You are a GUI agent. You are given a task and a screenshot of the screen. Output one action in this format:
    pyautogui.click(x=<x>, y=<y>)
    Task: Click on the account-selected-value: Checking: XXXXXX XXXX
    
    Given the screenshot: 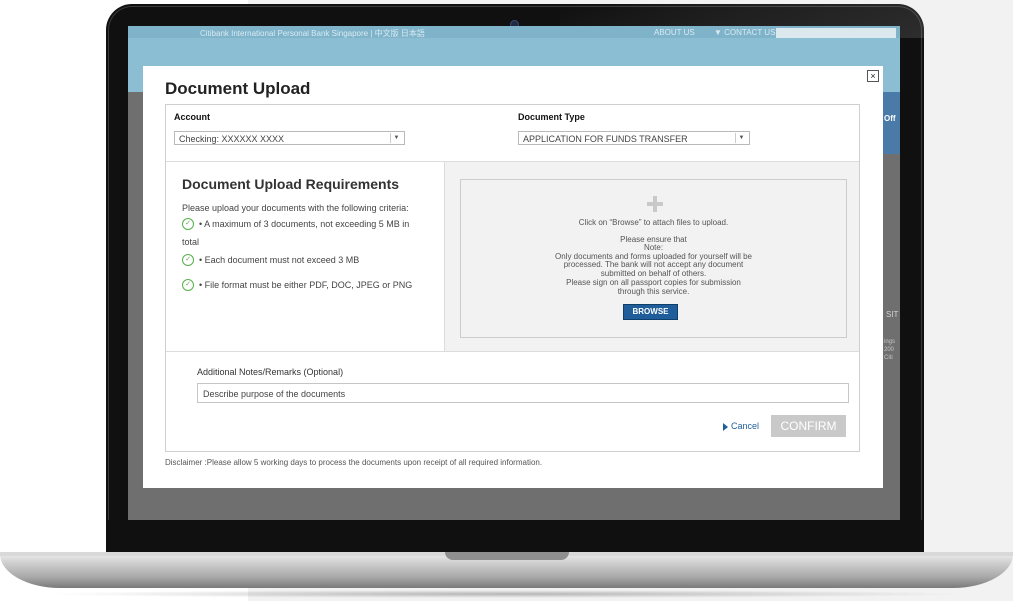 What is the action you would take?
    pyautogui.click(x=232, y=139)
    